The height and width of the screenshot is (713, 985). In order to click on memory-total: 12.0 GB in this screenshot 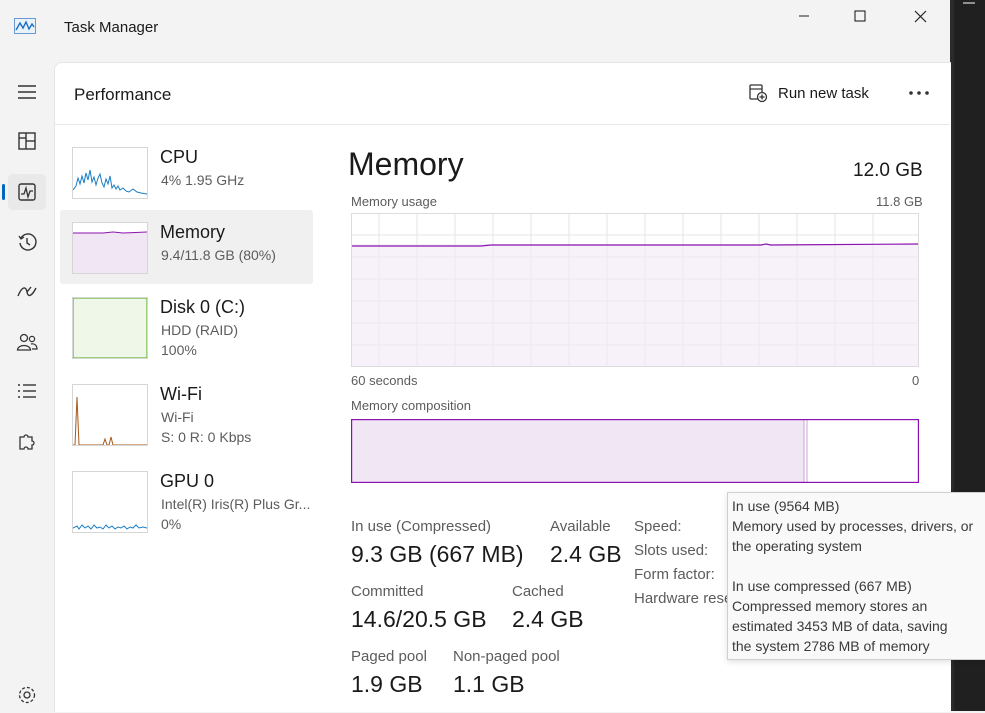, I will do `click(888, 170)`.